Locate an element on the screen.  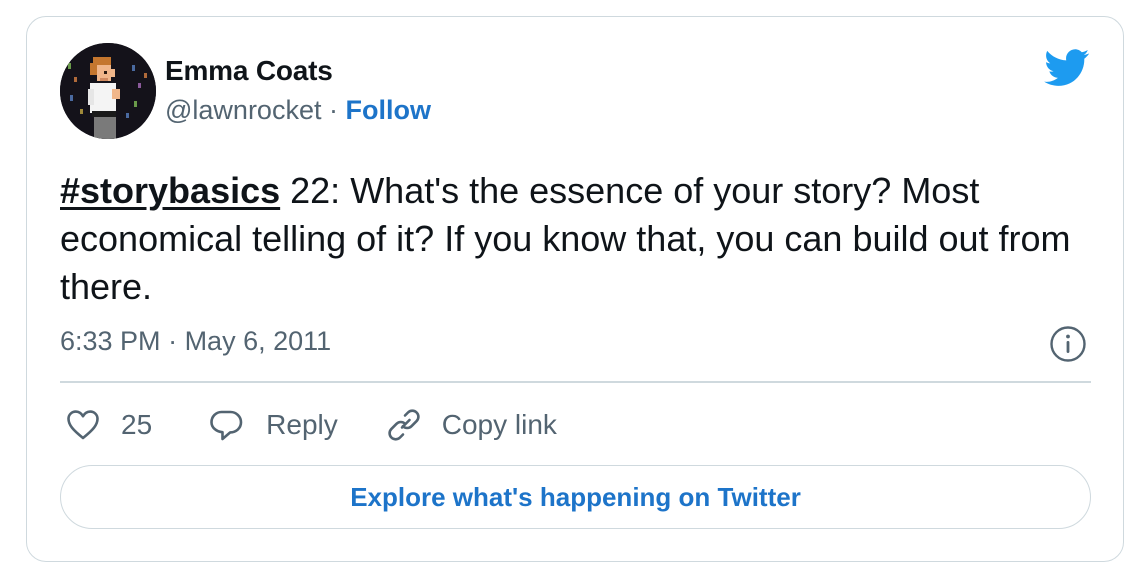
like-button: 25 is located at coordinates (108, 425).